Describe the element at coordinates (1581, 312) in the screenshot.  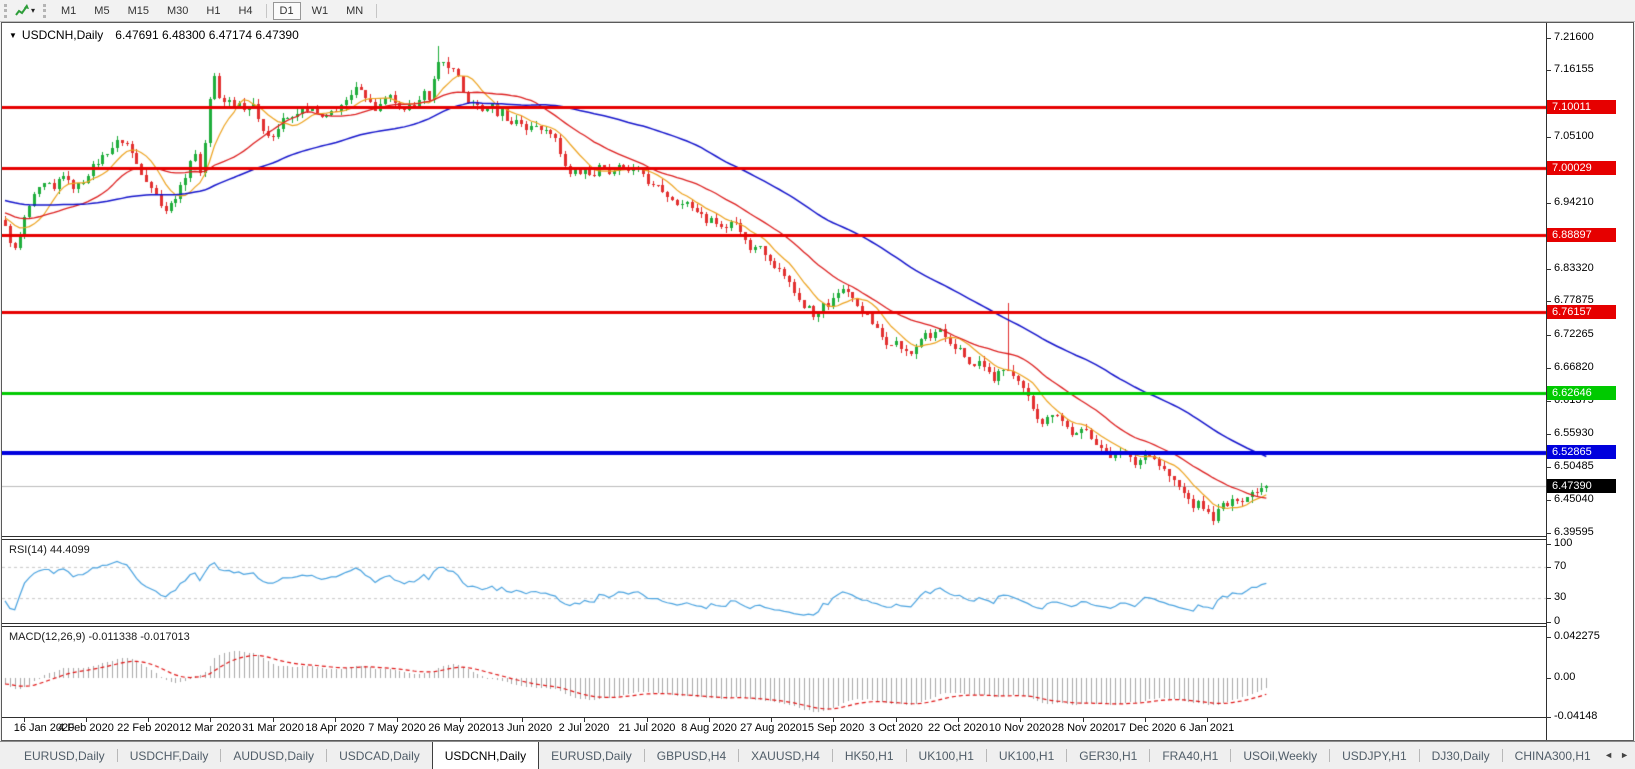
I see `price-level-badge: 6.76157` at that location.